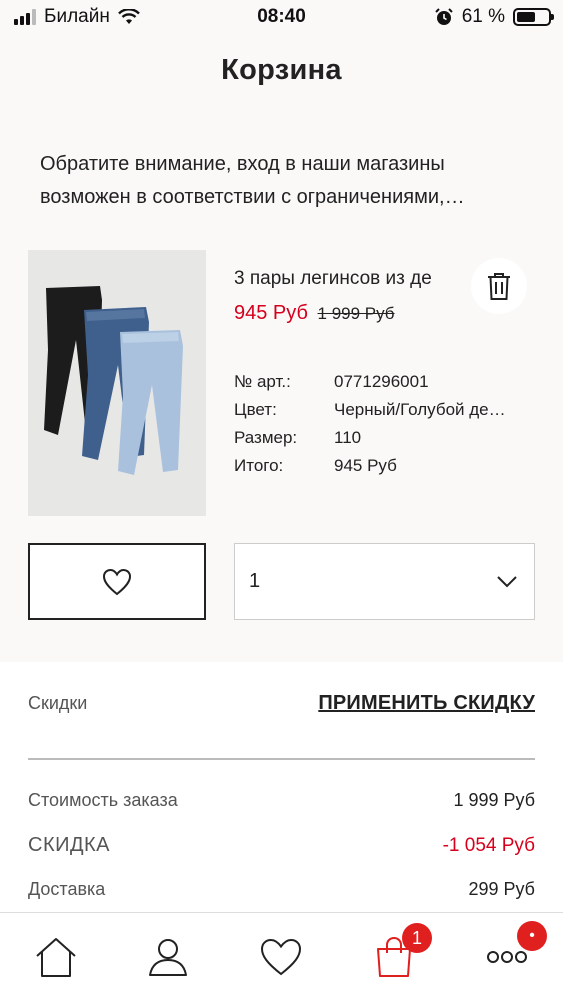 This screenshot has width=563, height=1000. What do you see at coordinates (103, 800) in the screenshot?
I see `order-cost-label: Стоимость заказа` at bounding box center [103, 800].